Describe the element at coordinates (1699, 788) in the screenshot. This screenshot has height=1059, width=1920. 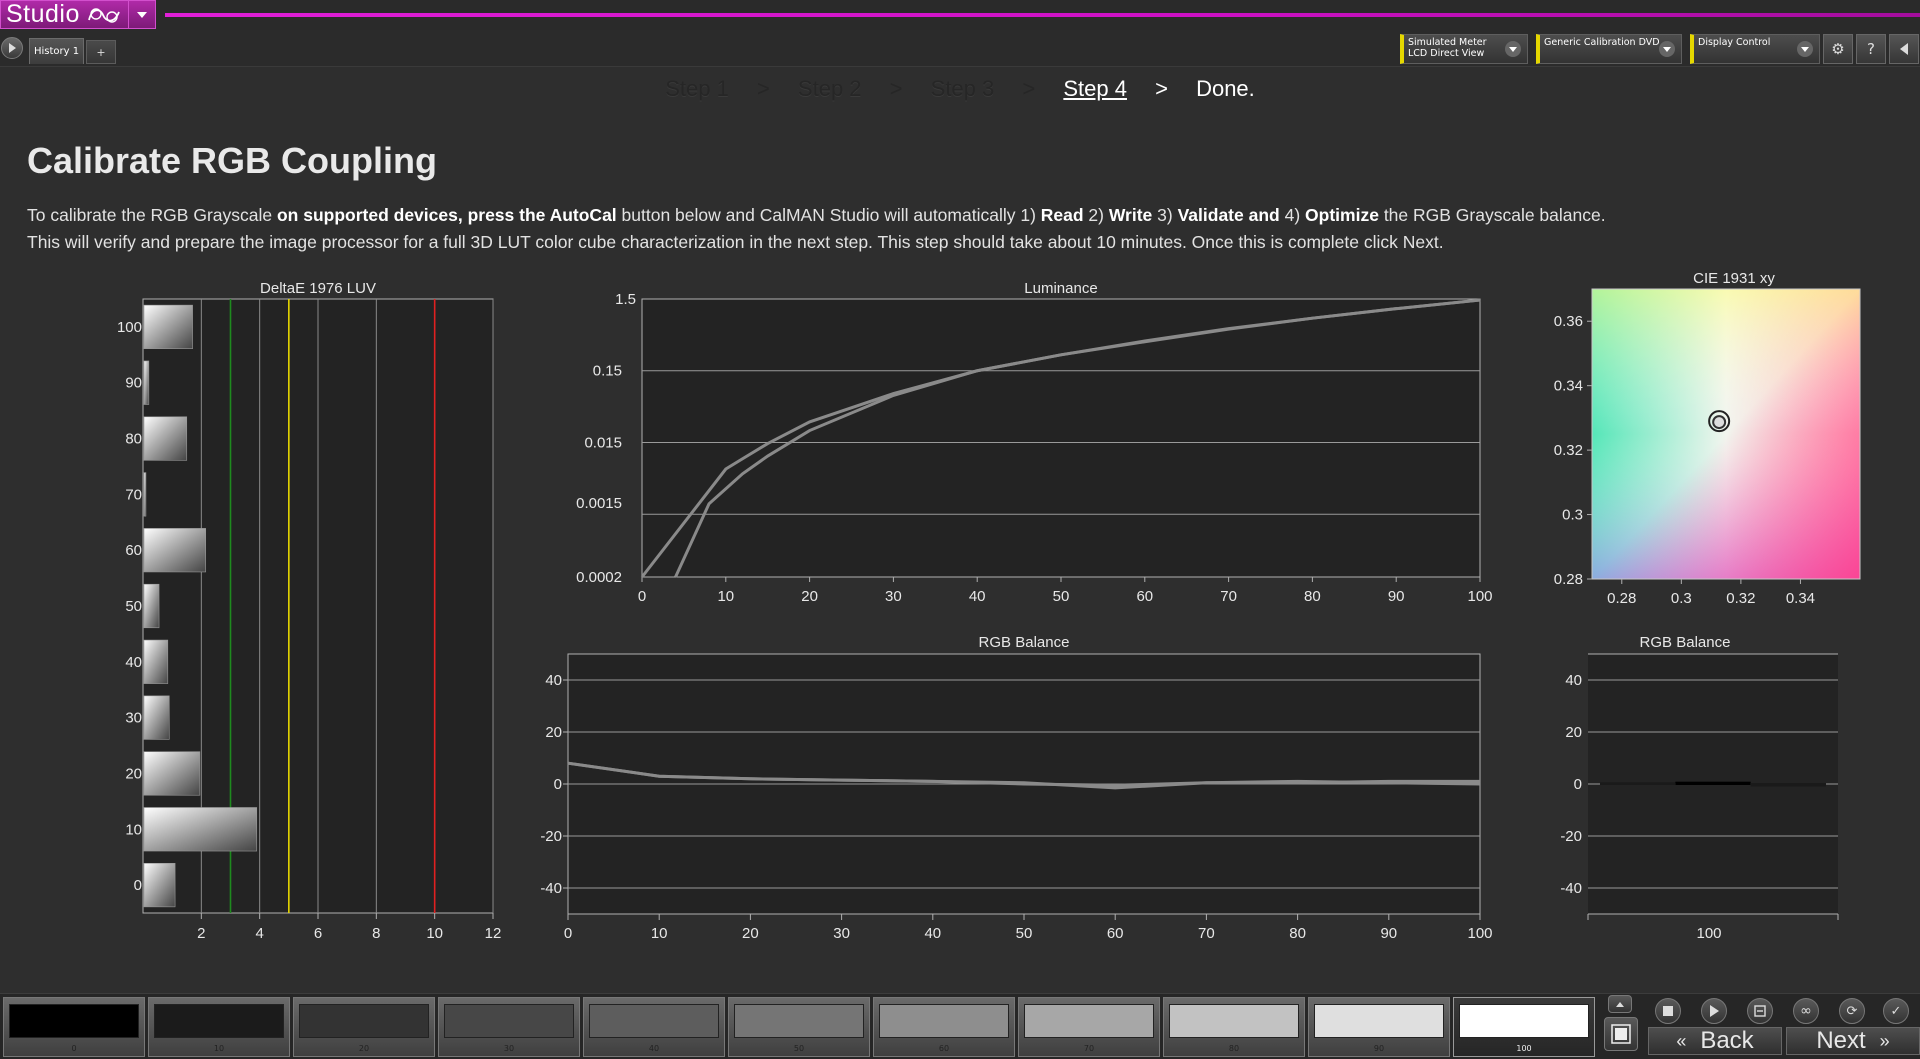
I see `rgb-balance-single-chart: RGB Balance 40 20 0 -20 -40 100` at that location.